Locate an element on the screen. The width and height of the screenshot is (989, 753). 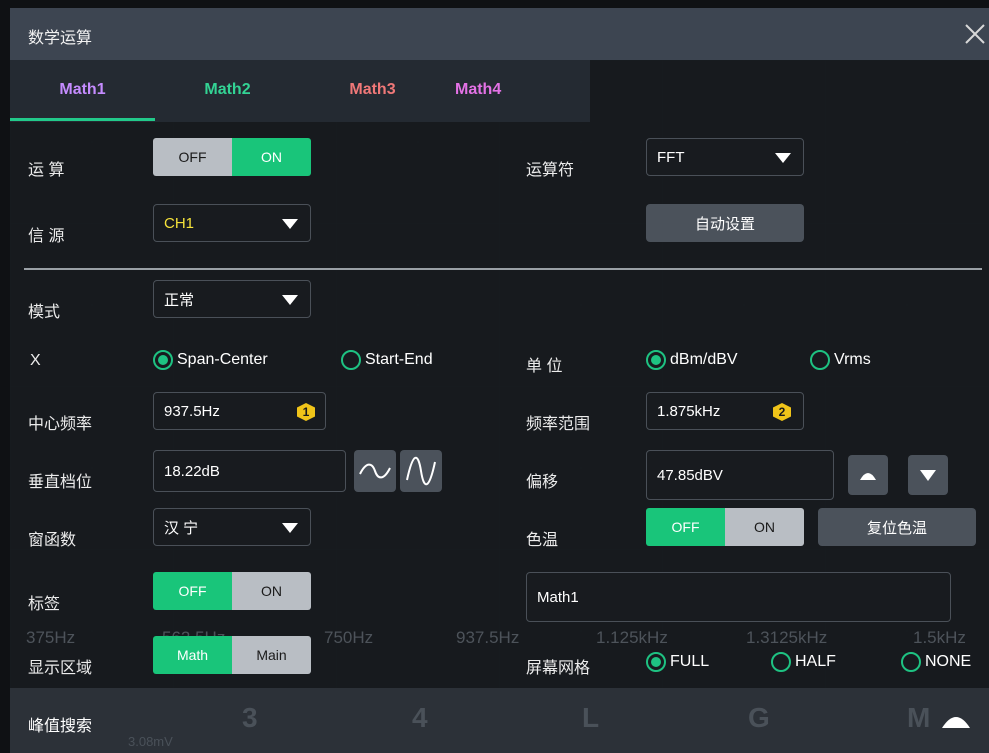
tab-label: Math1 is located at coordinates (82, 89).